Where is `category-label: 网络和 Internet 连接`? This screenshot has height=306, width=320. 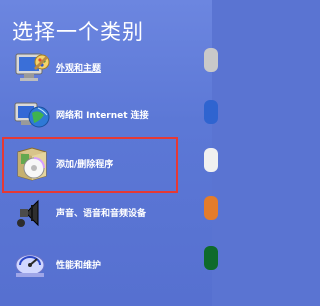
category-label: 网络和 Internet 连接 is located at coordinates (102, 116).